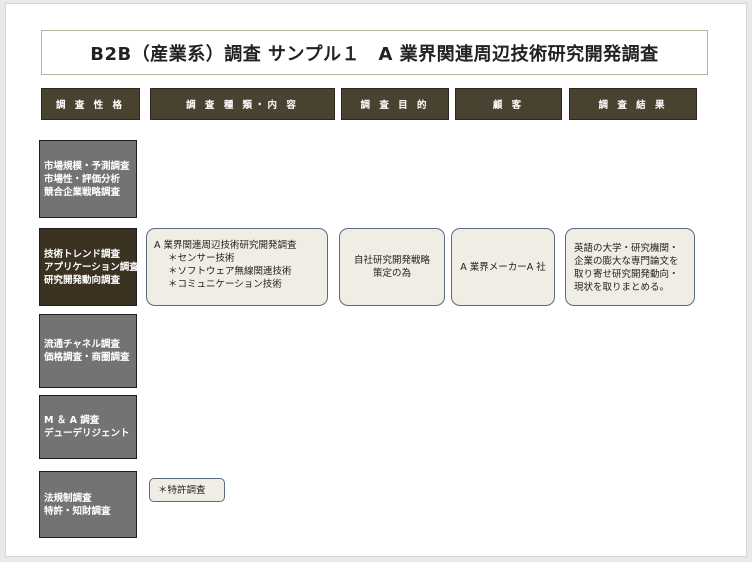  Describe the element at coordinates (89, 267) in the screenshot. I see `category-tech-trend: 技術トレンド調査 アプリケーション調査 研究開発動向調査` at that location.